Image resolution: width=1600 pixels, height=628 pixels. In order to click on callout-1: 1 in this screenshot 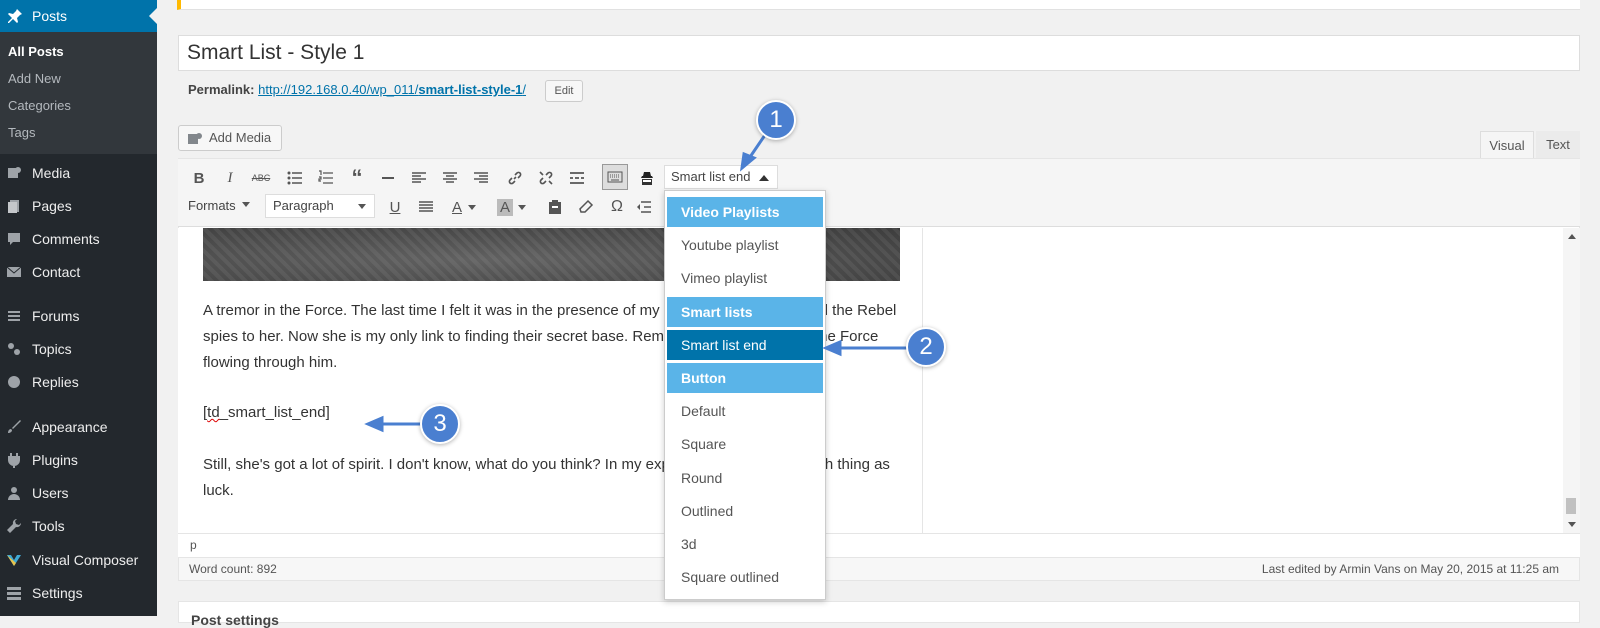, I will do `click(776, 120)`.